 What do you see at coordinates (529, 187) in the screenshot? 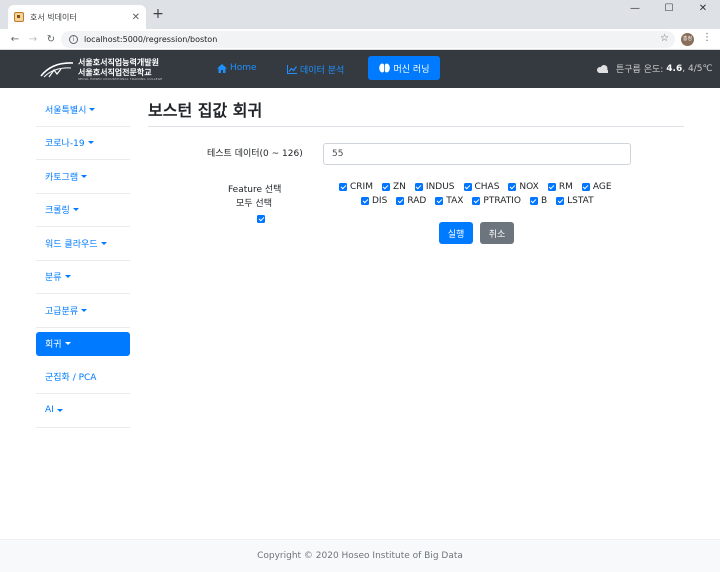
I see `feature-label: NOX` at bounding box center [529, 187].